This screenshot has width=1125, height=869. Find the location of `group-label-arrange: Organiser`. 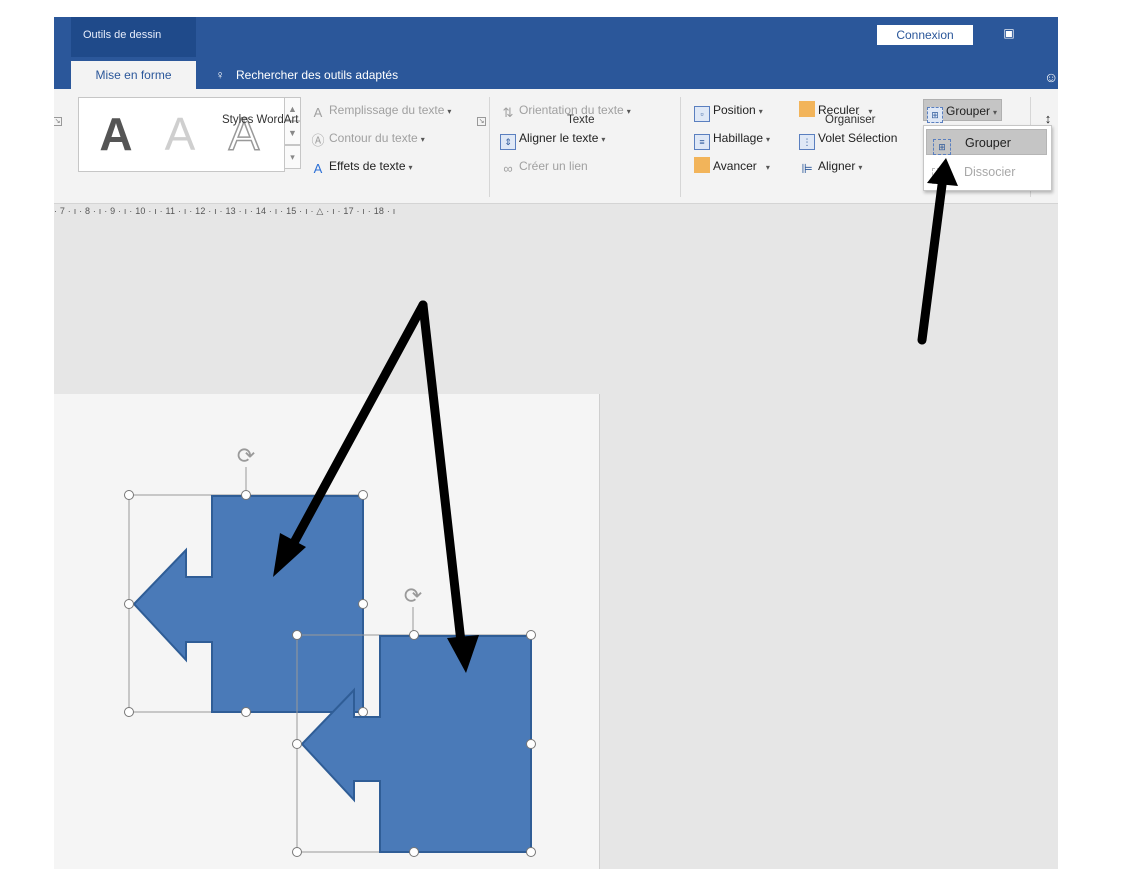

group-label-arrange: Organiser is located at coordinates (850, 120).